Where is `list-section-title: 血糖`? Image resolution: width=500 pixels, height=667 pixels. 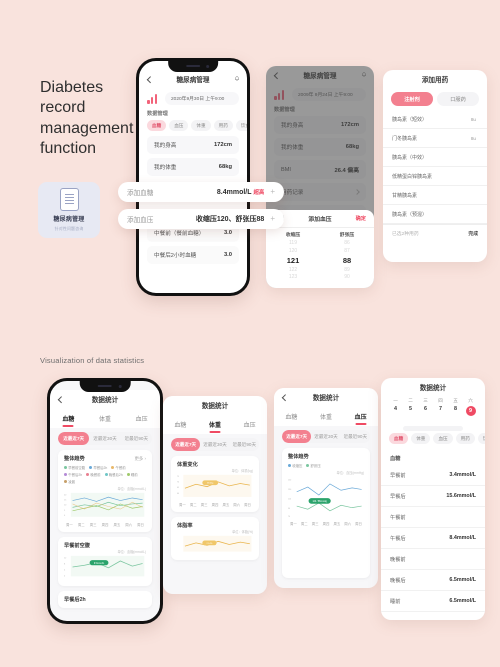
list-section-title: 血糖 is located at coordinates (395, 459).